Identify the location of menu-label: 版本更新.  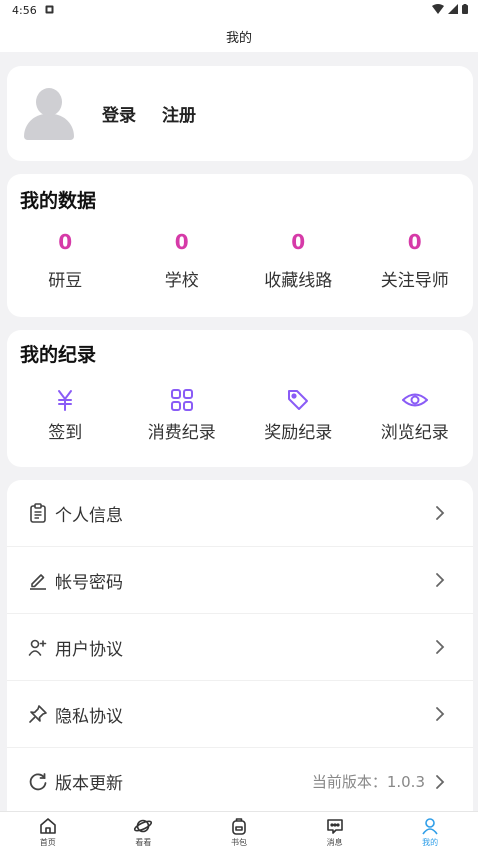
(89, 784).